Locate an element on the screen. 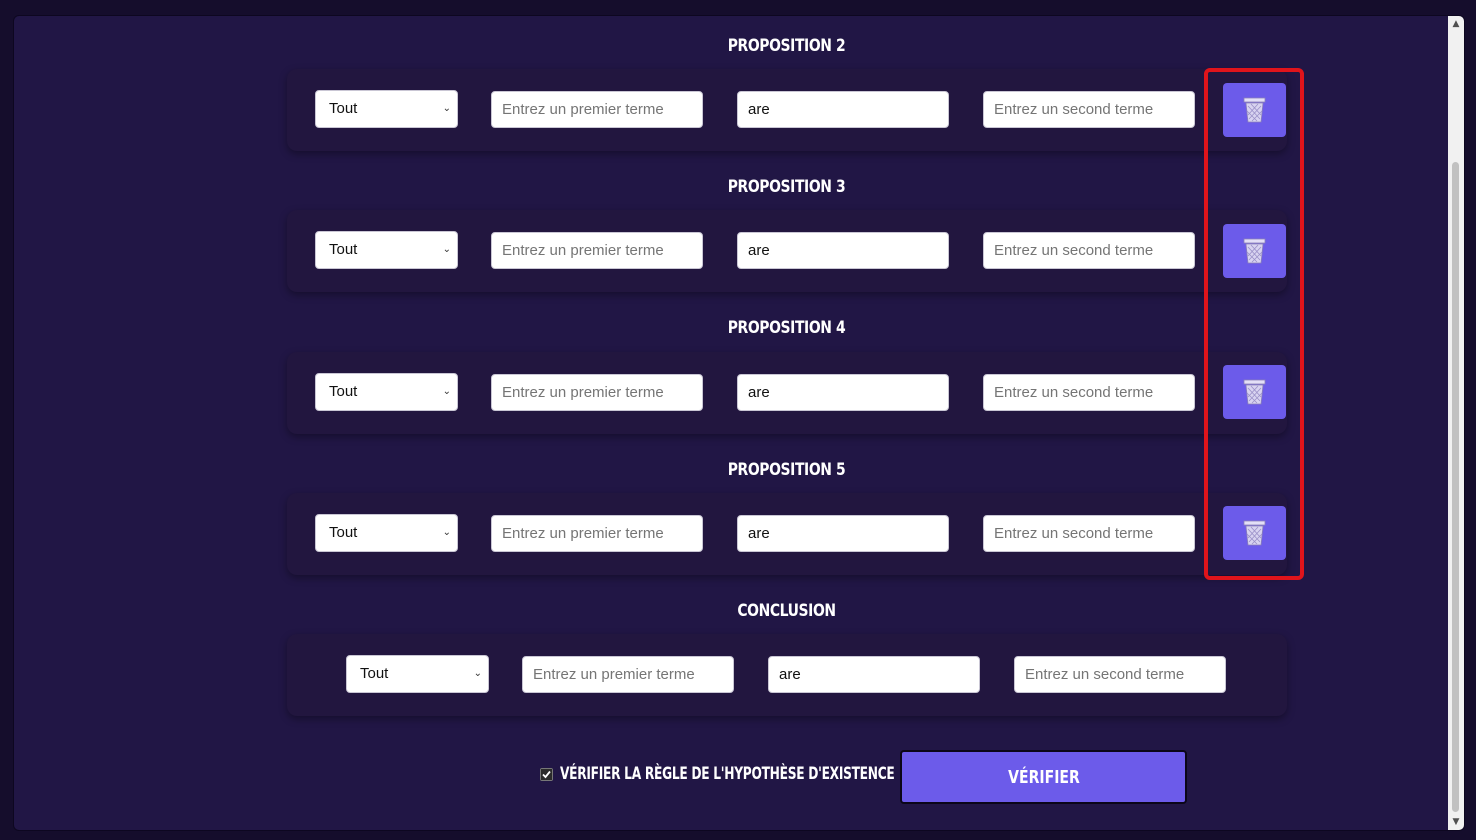  vertical-scrollbar: ▲ ▼ is located at coordinates (1456, 423).